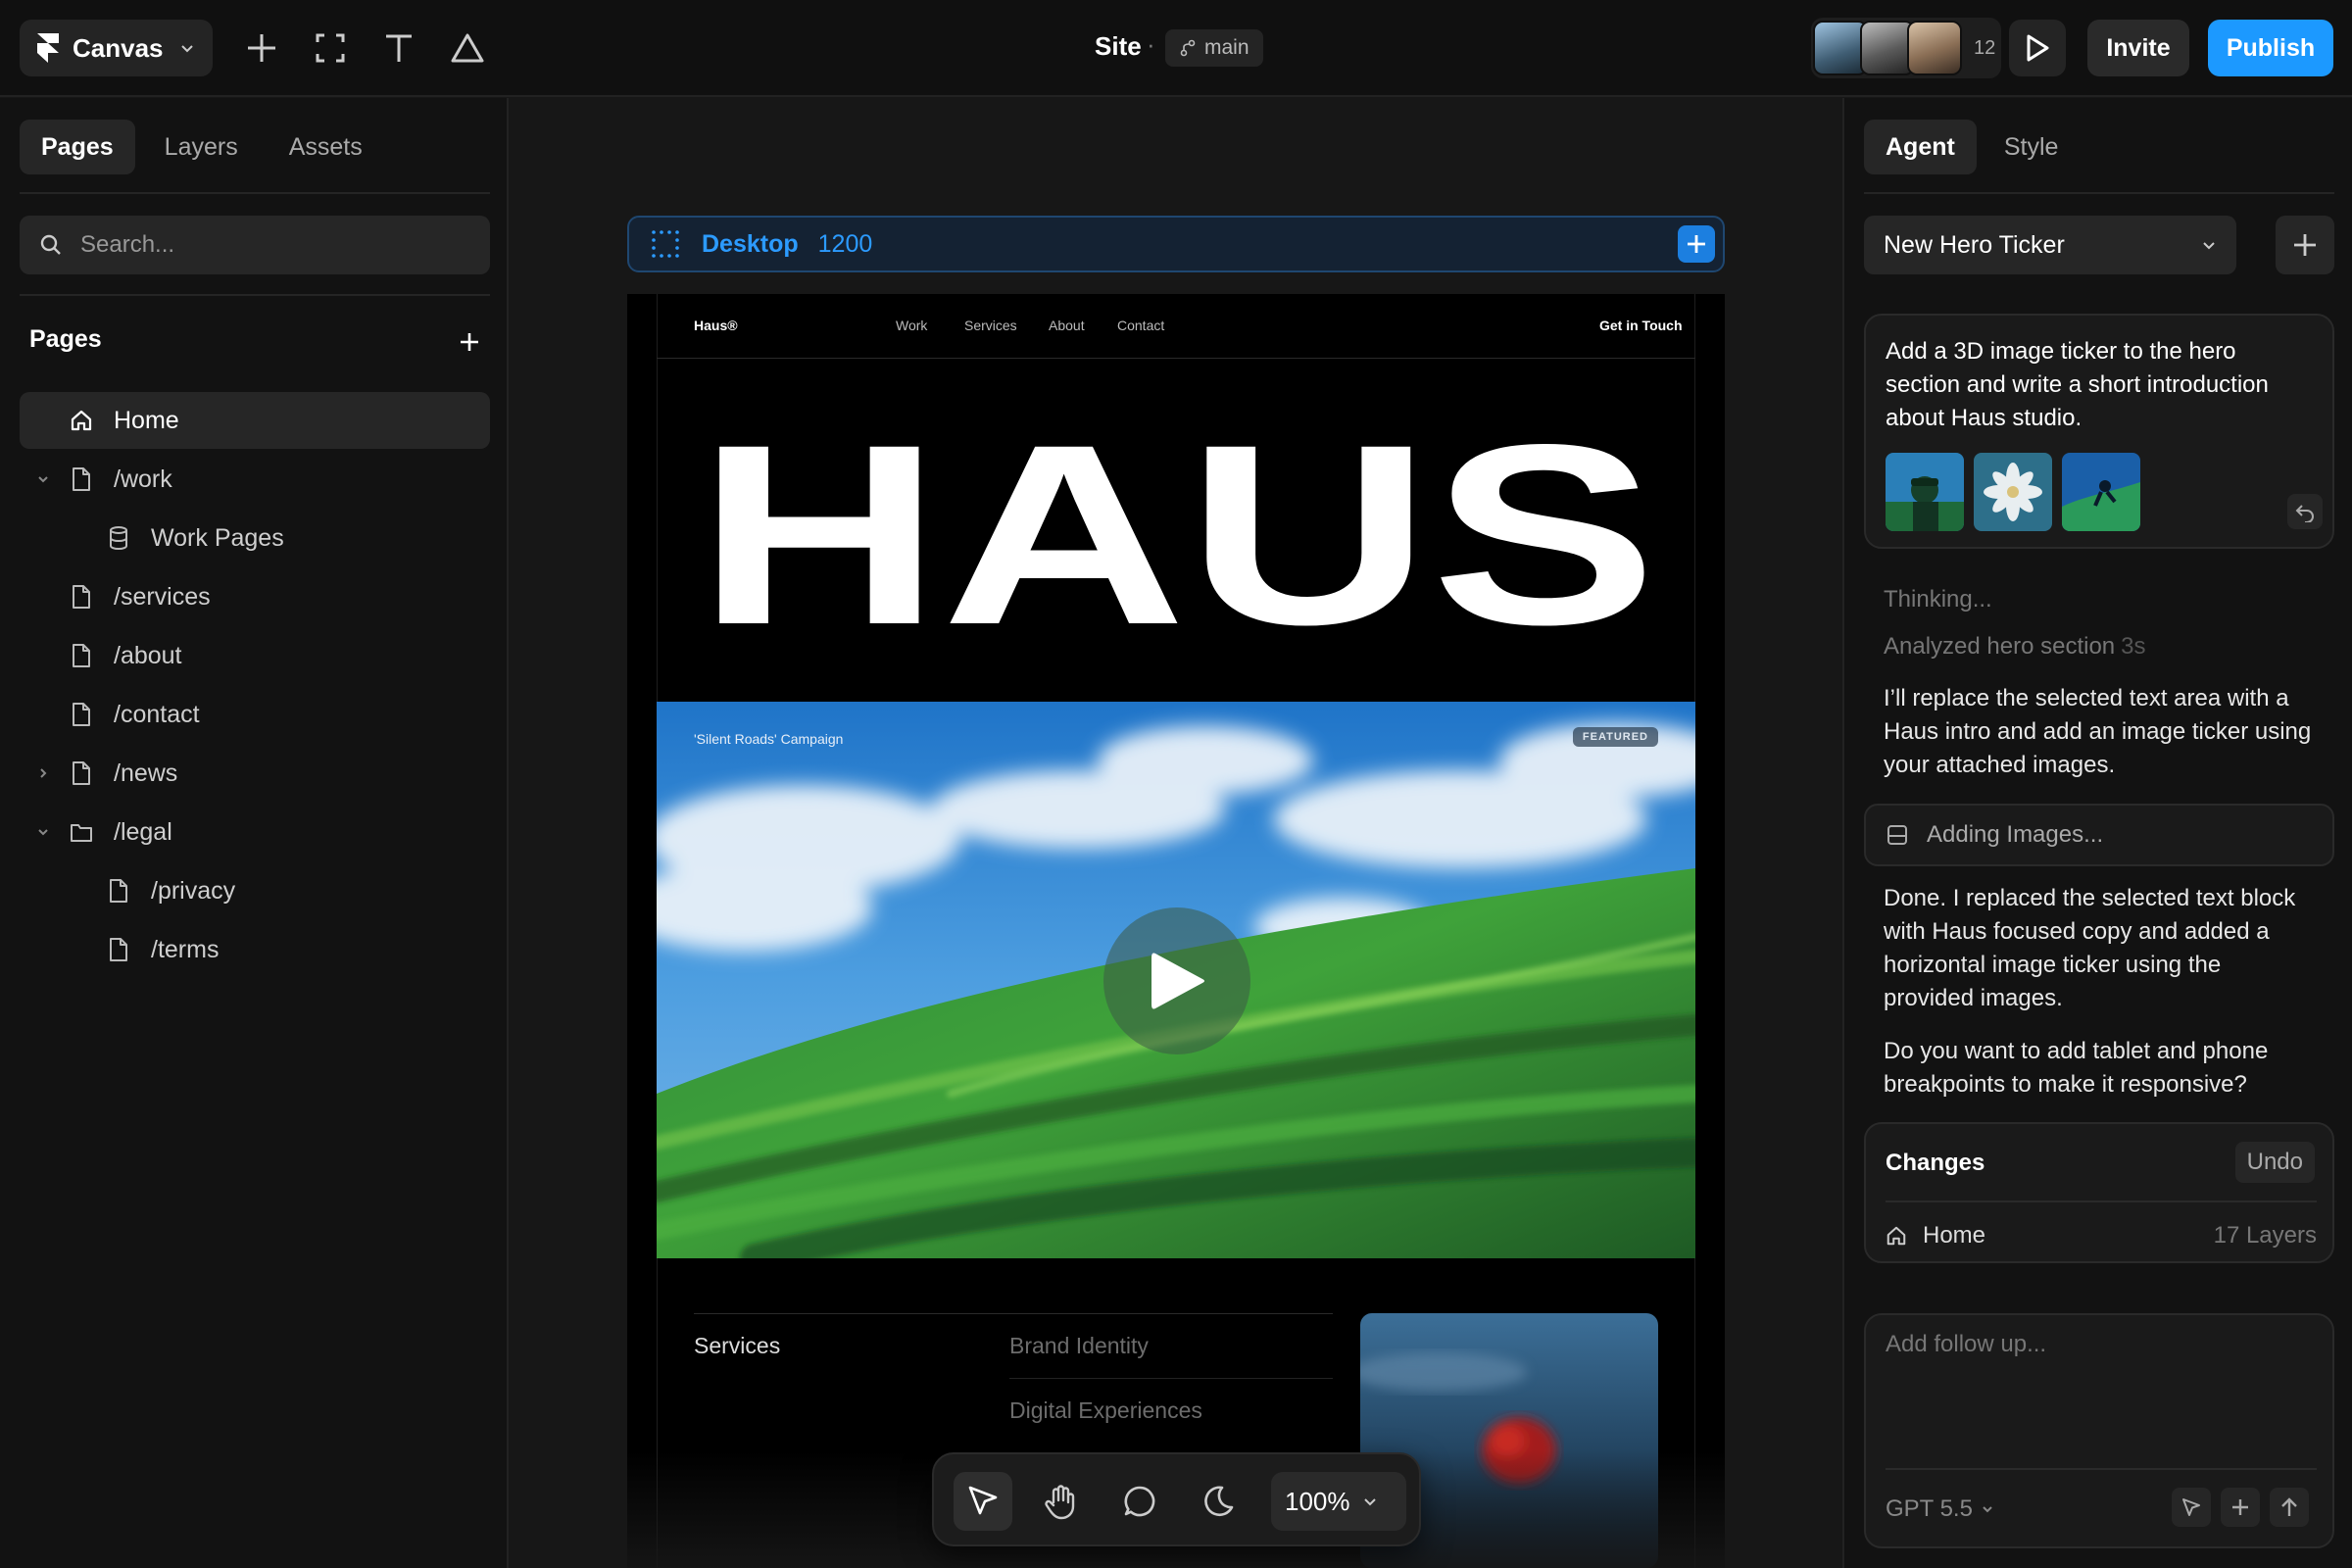  I want to click on vector-tool, so click(467, 48).